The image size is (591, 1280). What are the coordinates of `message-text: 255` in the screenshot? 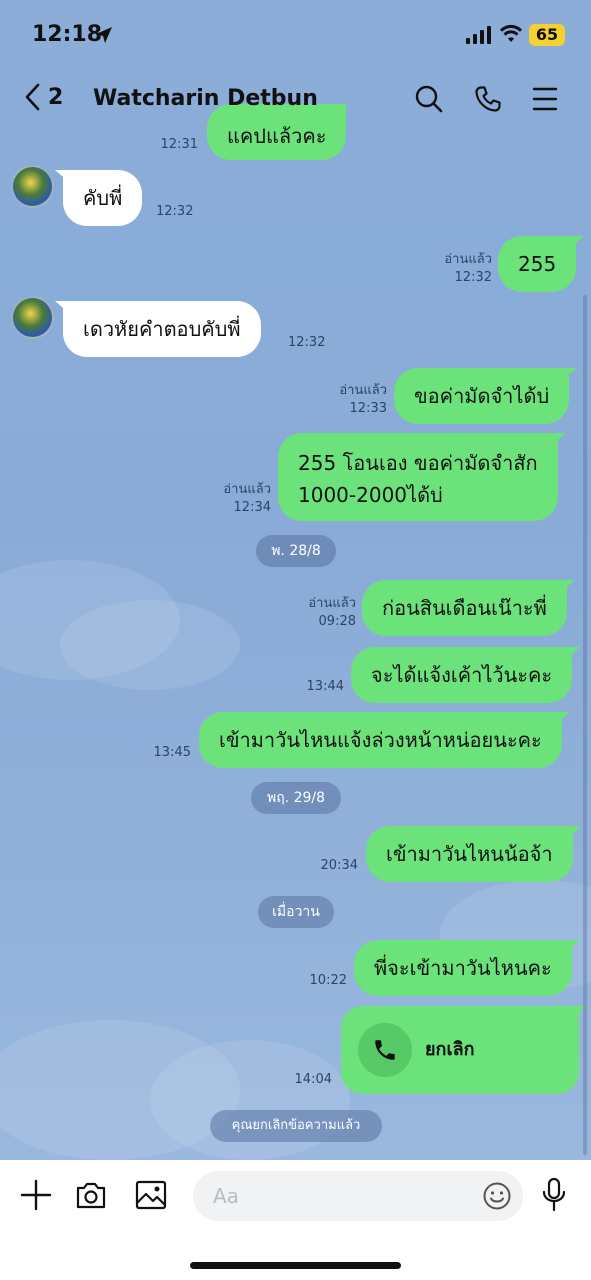 It's located at (537, 264).